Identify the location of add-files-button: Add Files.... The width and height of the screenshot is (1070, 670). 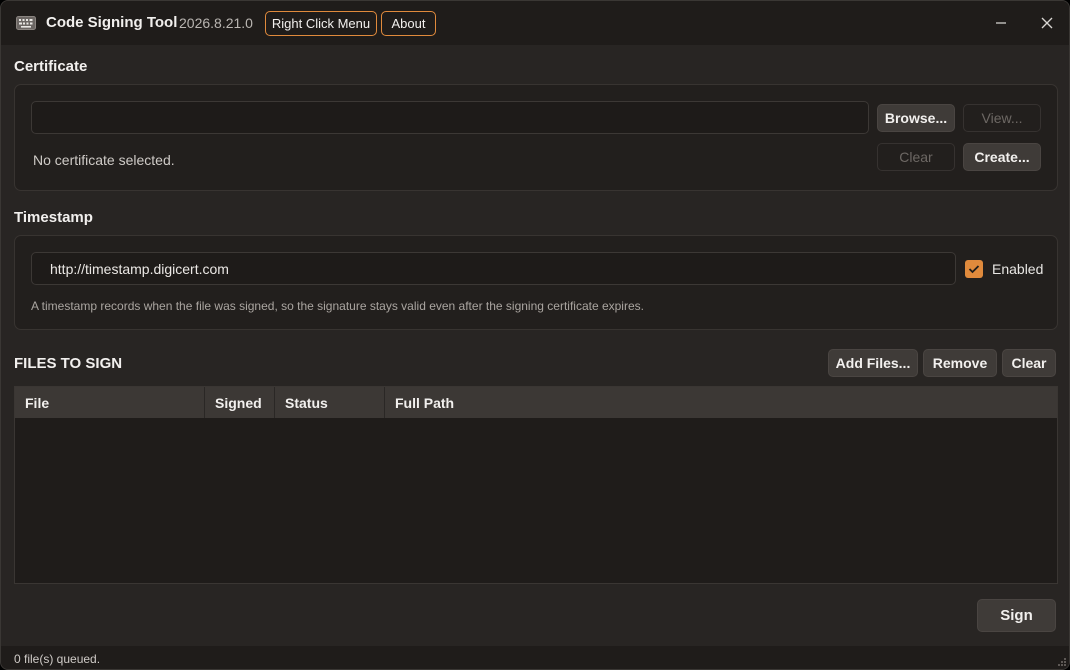
(873, 363).